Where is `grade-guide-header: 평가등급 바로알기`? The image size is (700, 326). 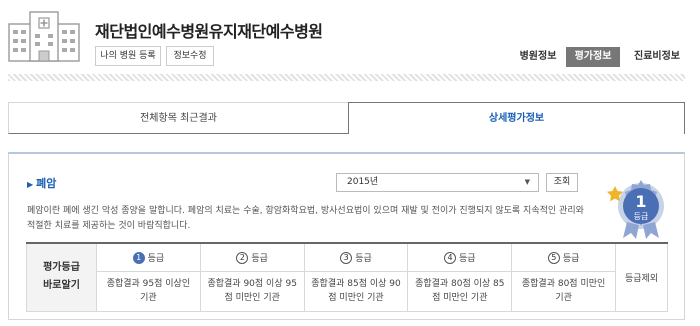
grade-guide-header: 평가등급 바로알기 is located at coordinates (61, 277).